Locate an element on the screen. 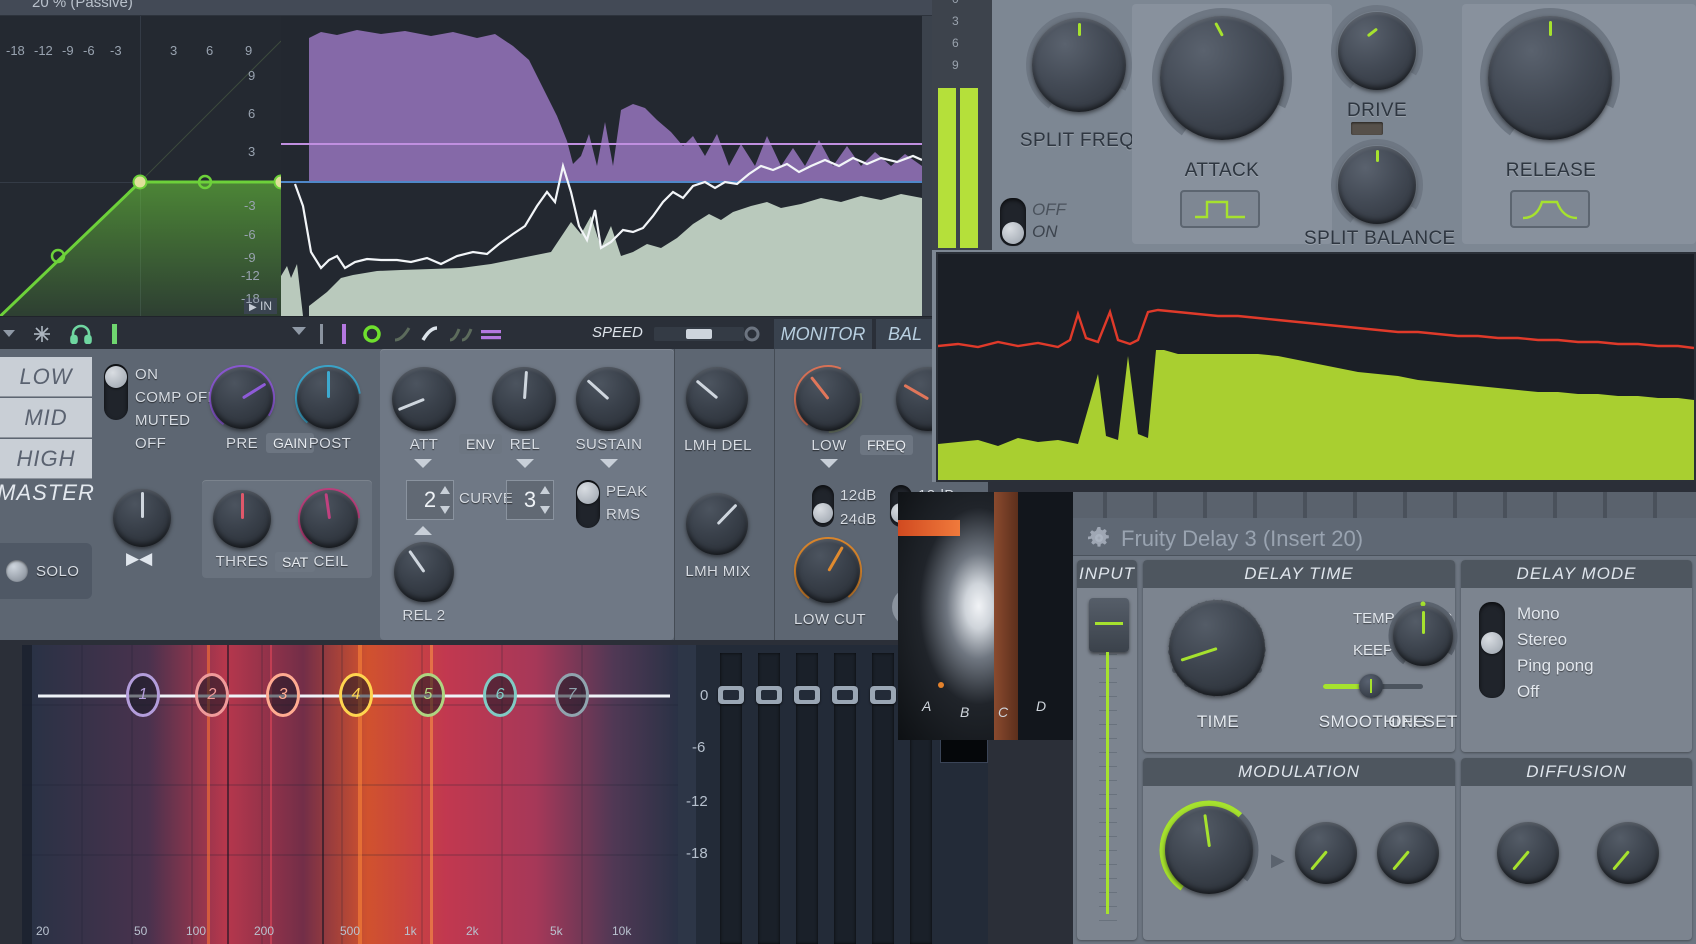  detect-peak-label: PEAK is located at coordinates (627, 491).